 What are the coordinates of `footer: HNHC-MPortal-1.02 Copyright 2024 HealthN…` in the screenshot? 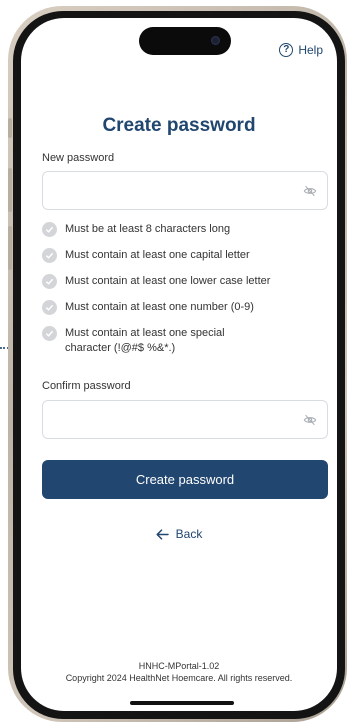 It's located at (179, 672).